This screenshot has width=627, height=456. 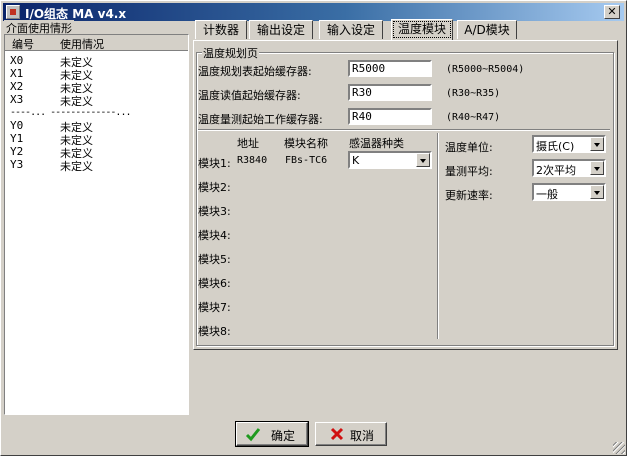 I want to click on module-1-address: R3840, so click(x=252, y=160).